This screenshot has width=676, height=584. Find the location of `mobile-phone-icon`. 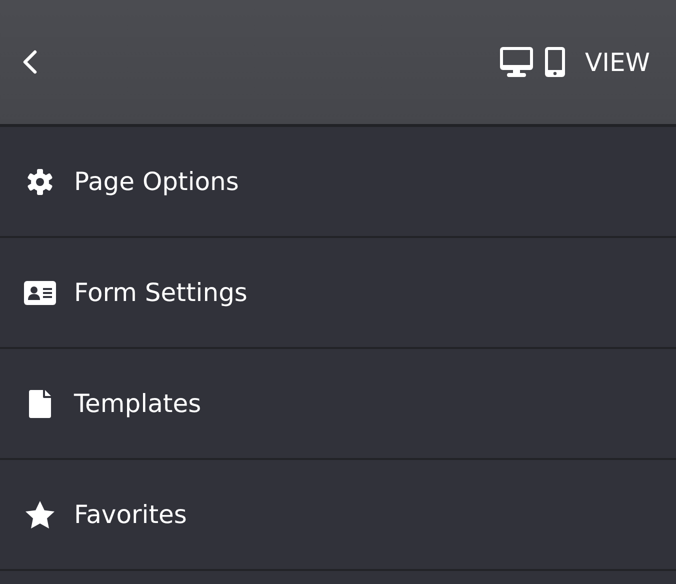

mobile-phone-icon is located at coordinates (555, 62).